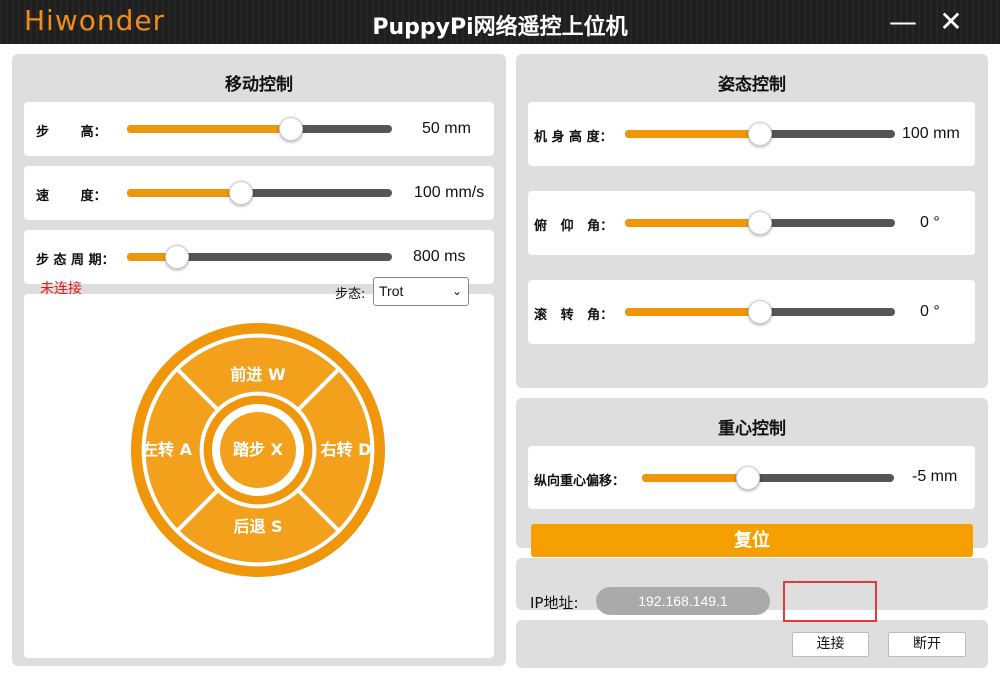  I want to click on body-height-slider, so click(760, 134).